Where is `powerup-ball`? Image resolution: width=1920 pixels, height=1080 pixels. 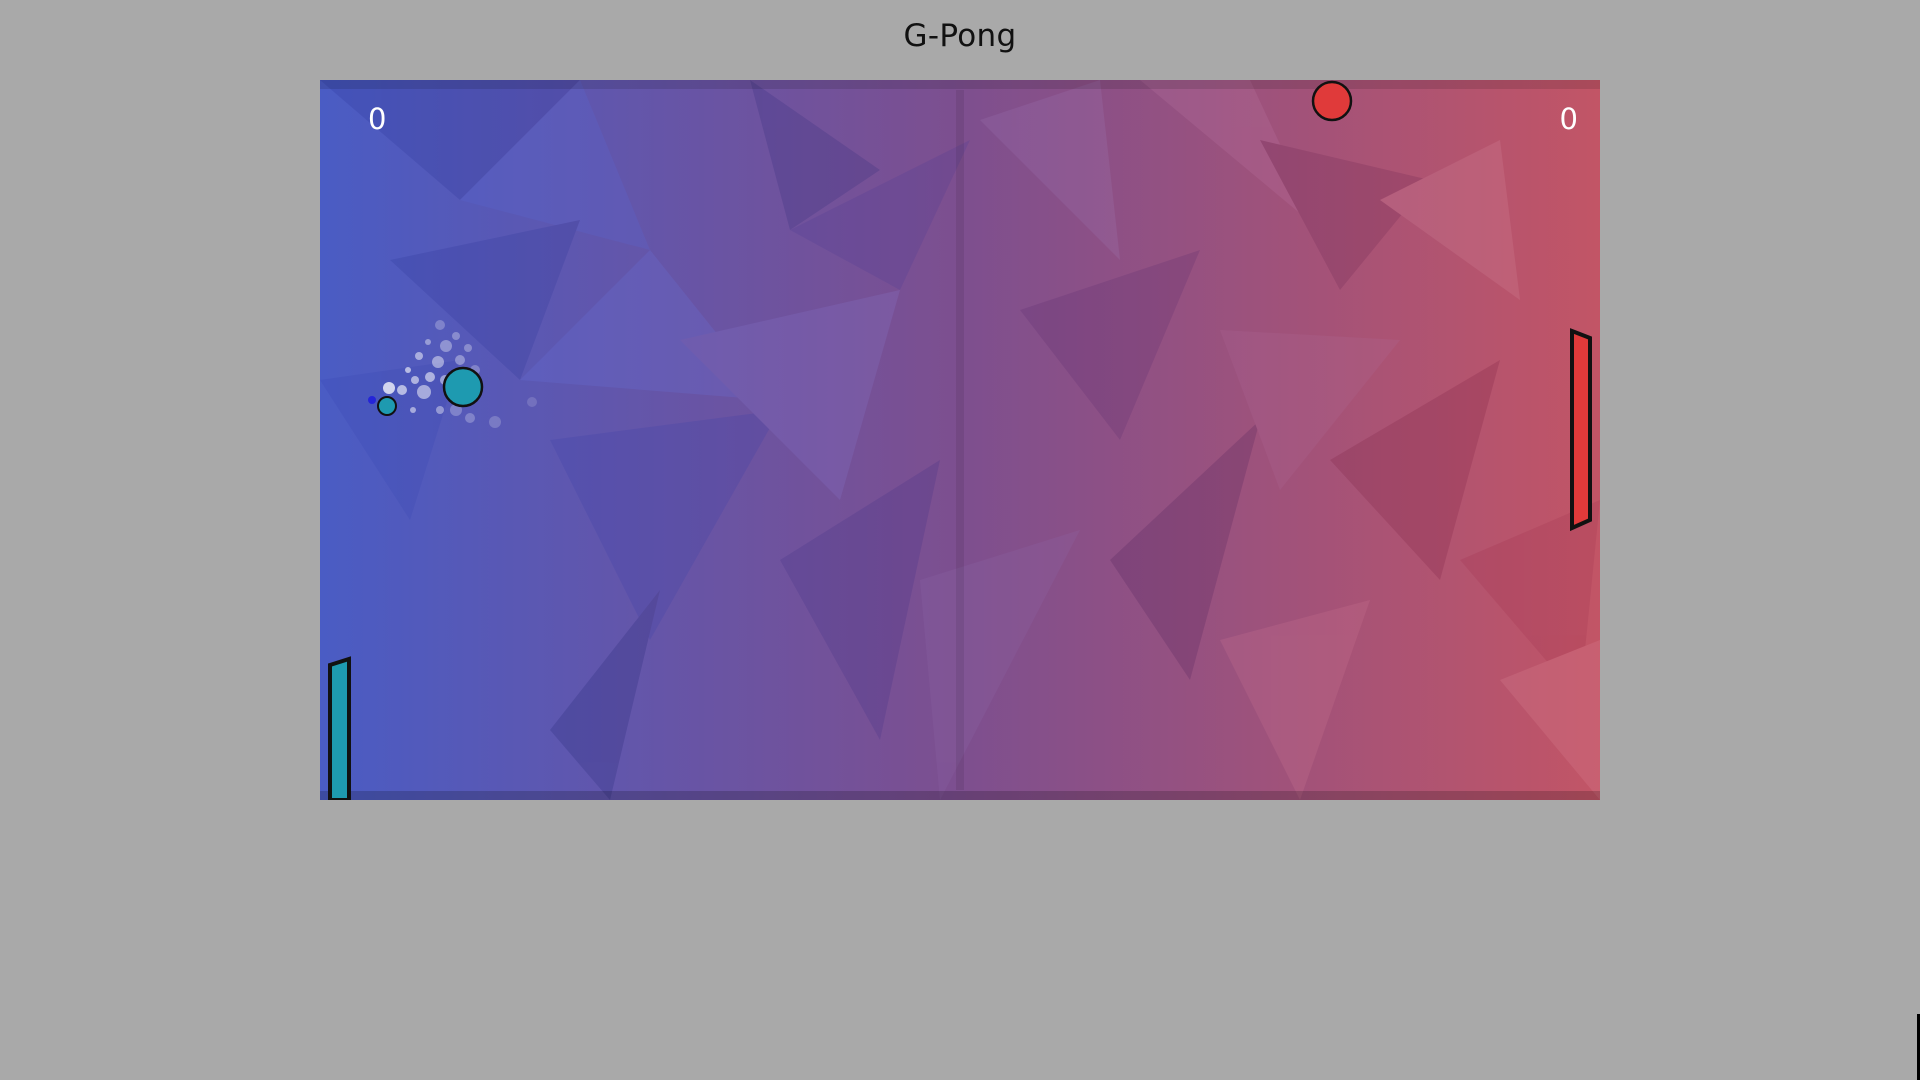 powerup-ball is located at coordinates (1332, 101).